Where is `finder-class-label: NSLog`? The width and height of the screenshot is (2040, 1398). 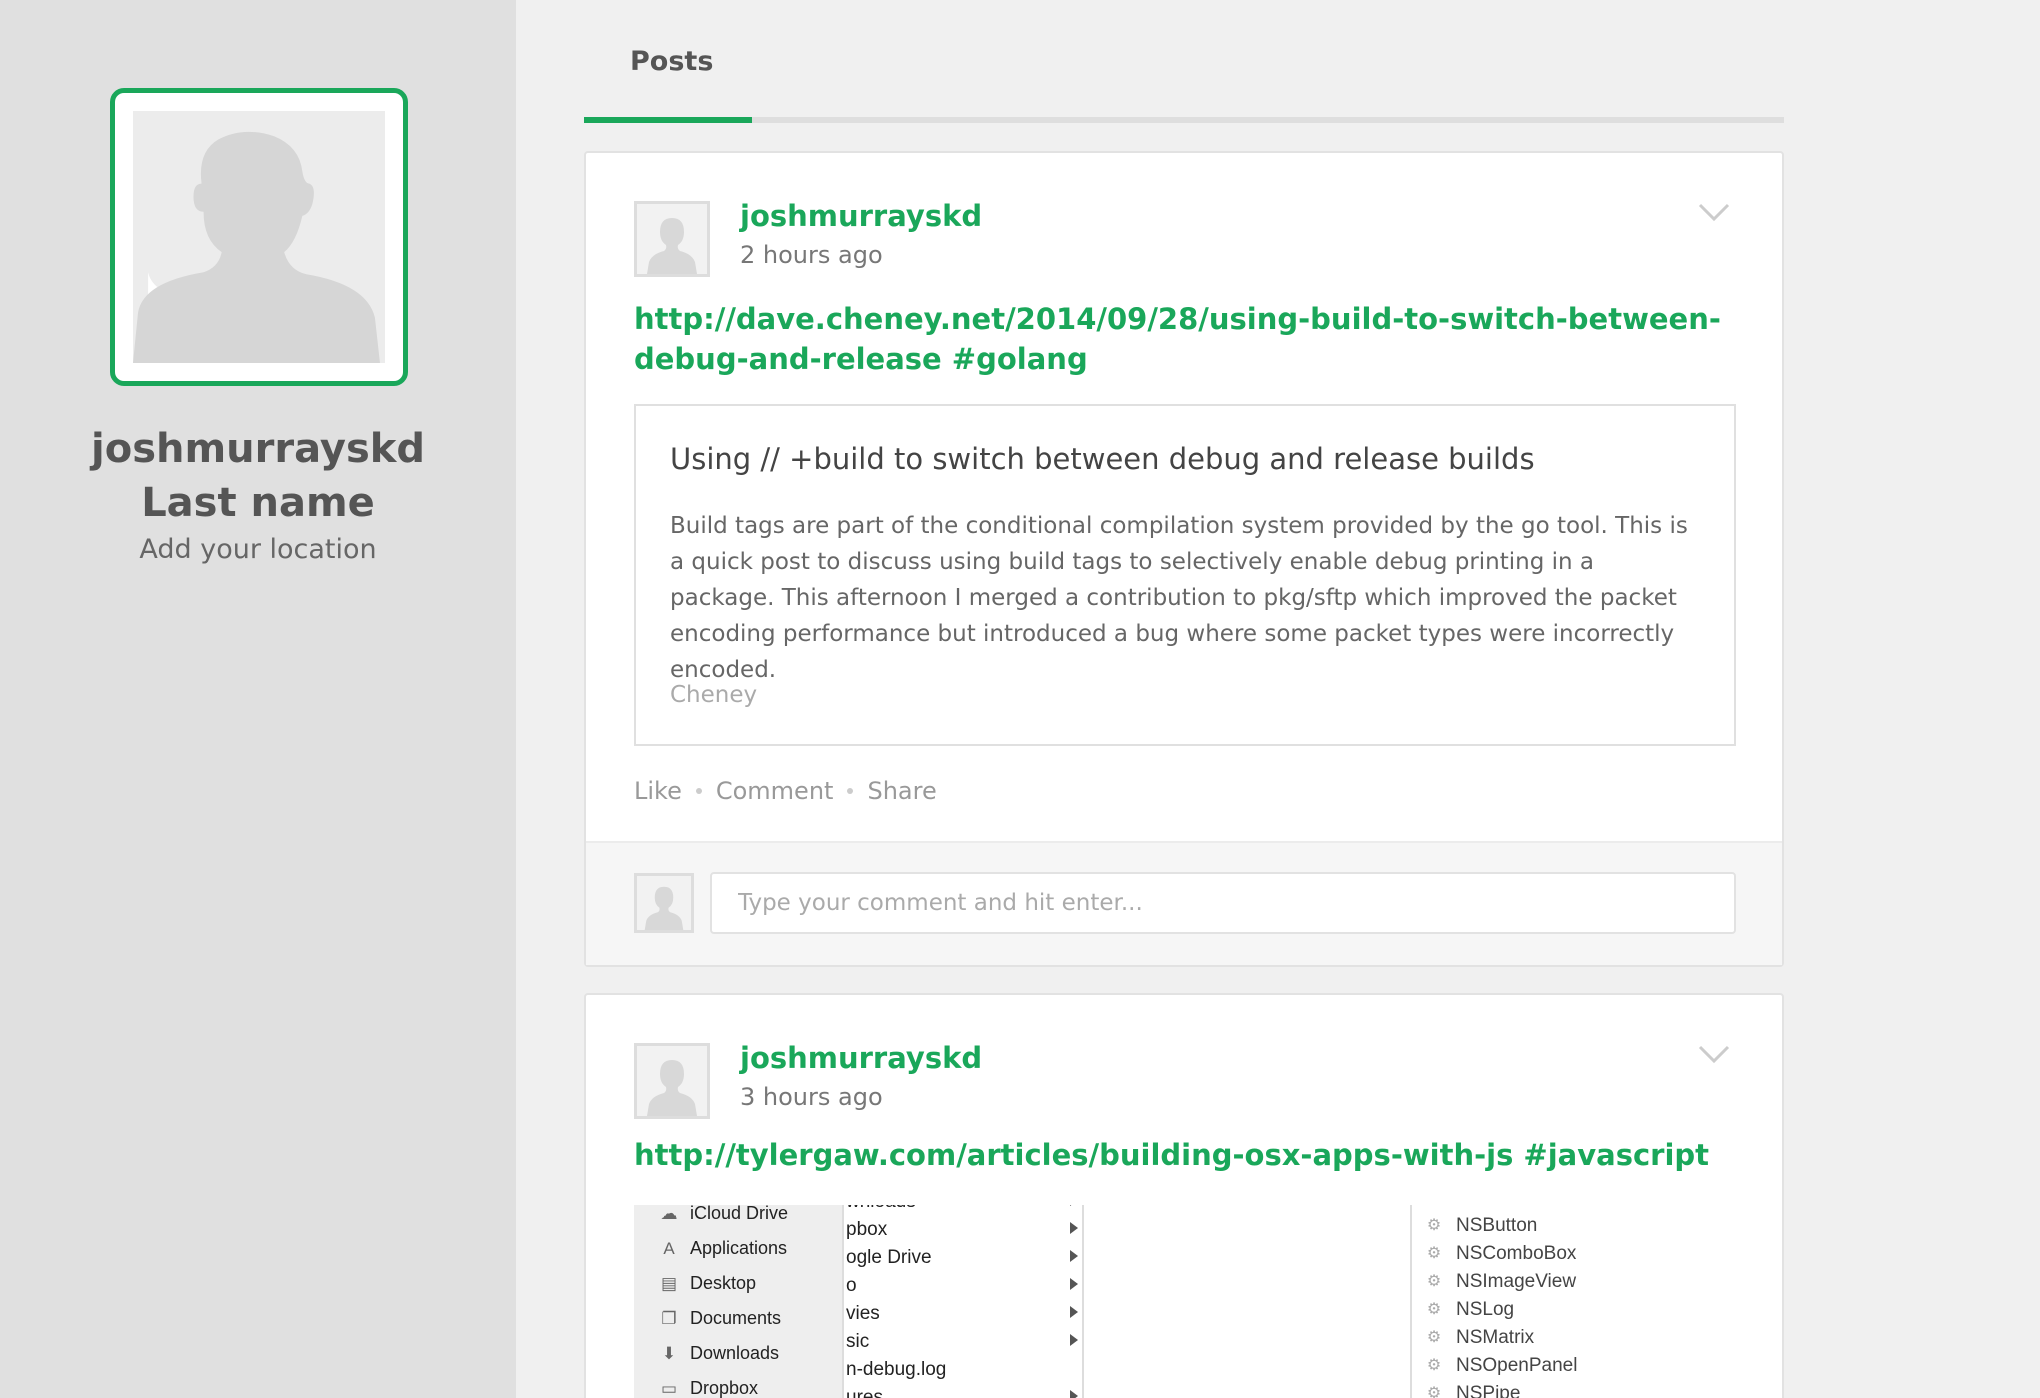 finder-class-label: NSLog is located at coordinates (1485, 1309).